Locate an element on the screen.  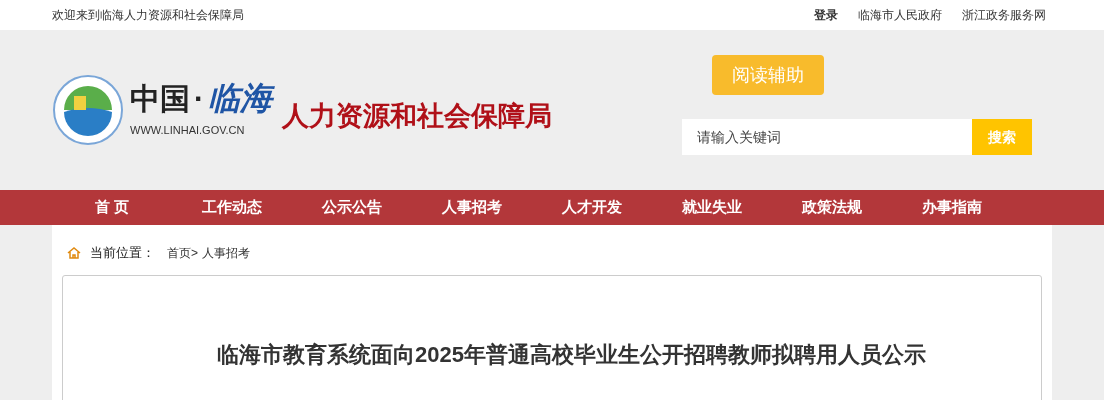
country-text: 中国 is located at coordinates (160, 98).